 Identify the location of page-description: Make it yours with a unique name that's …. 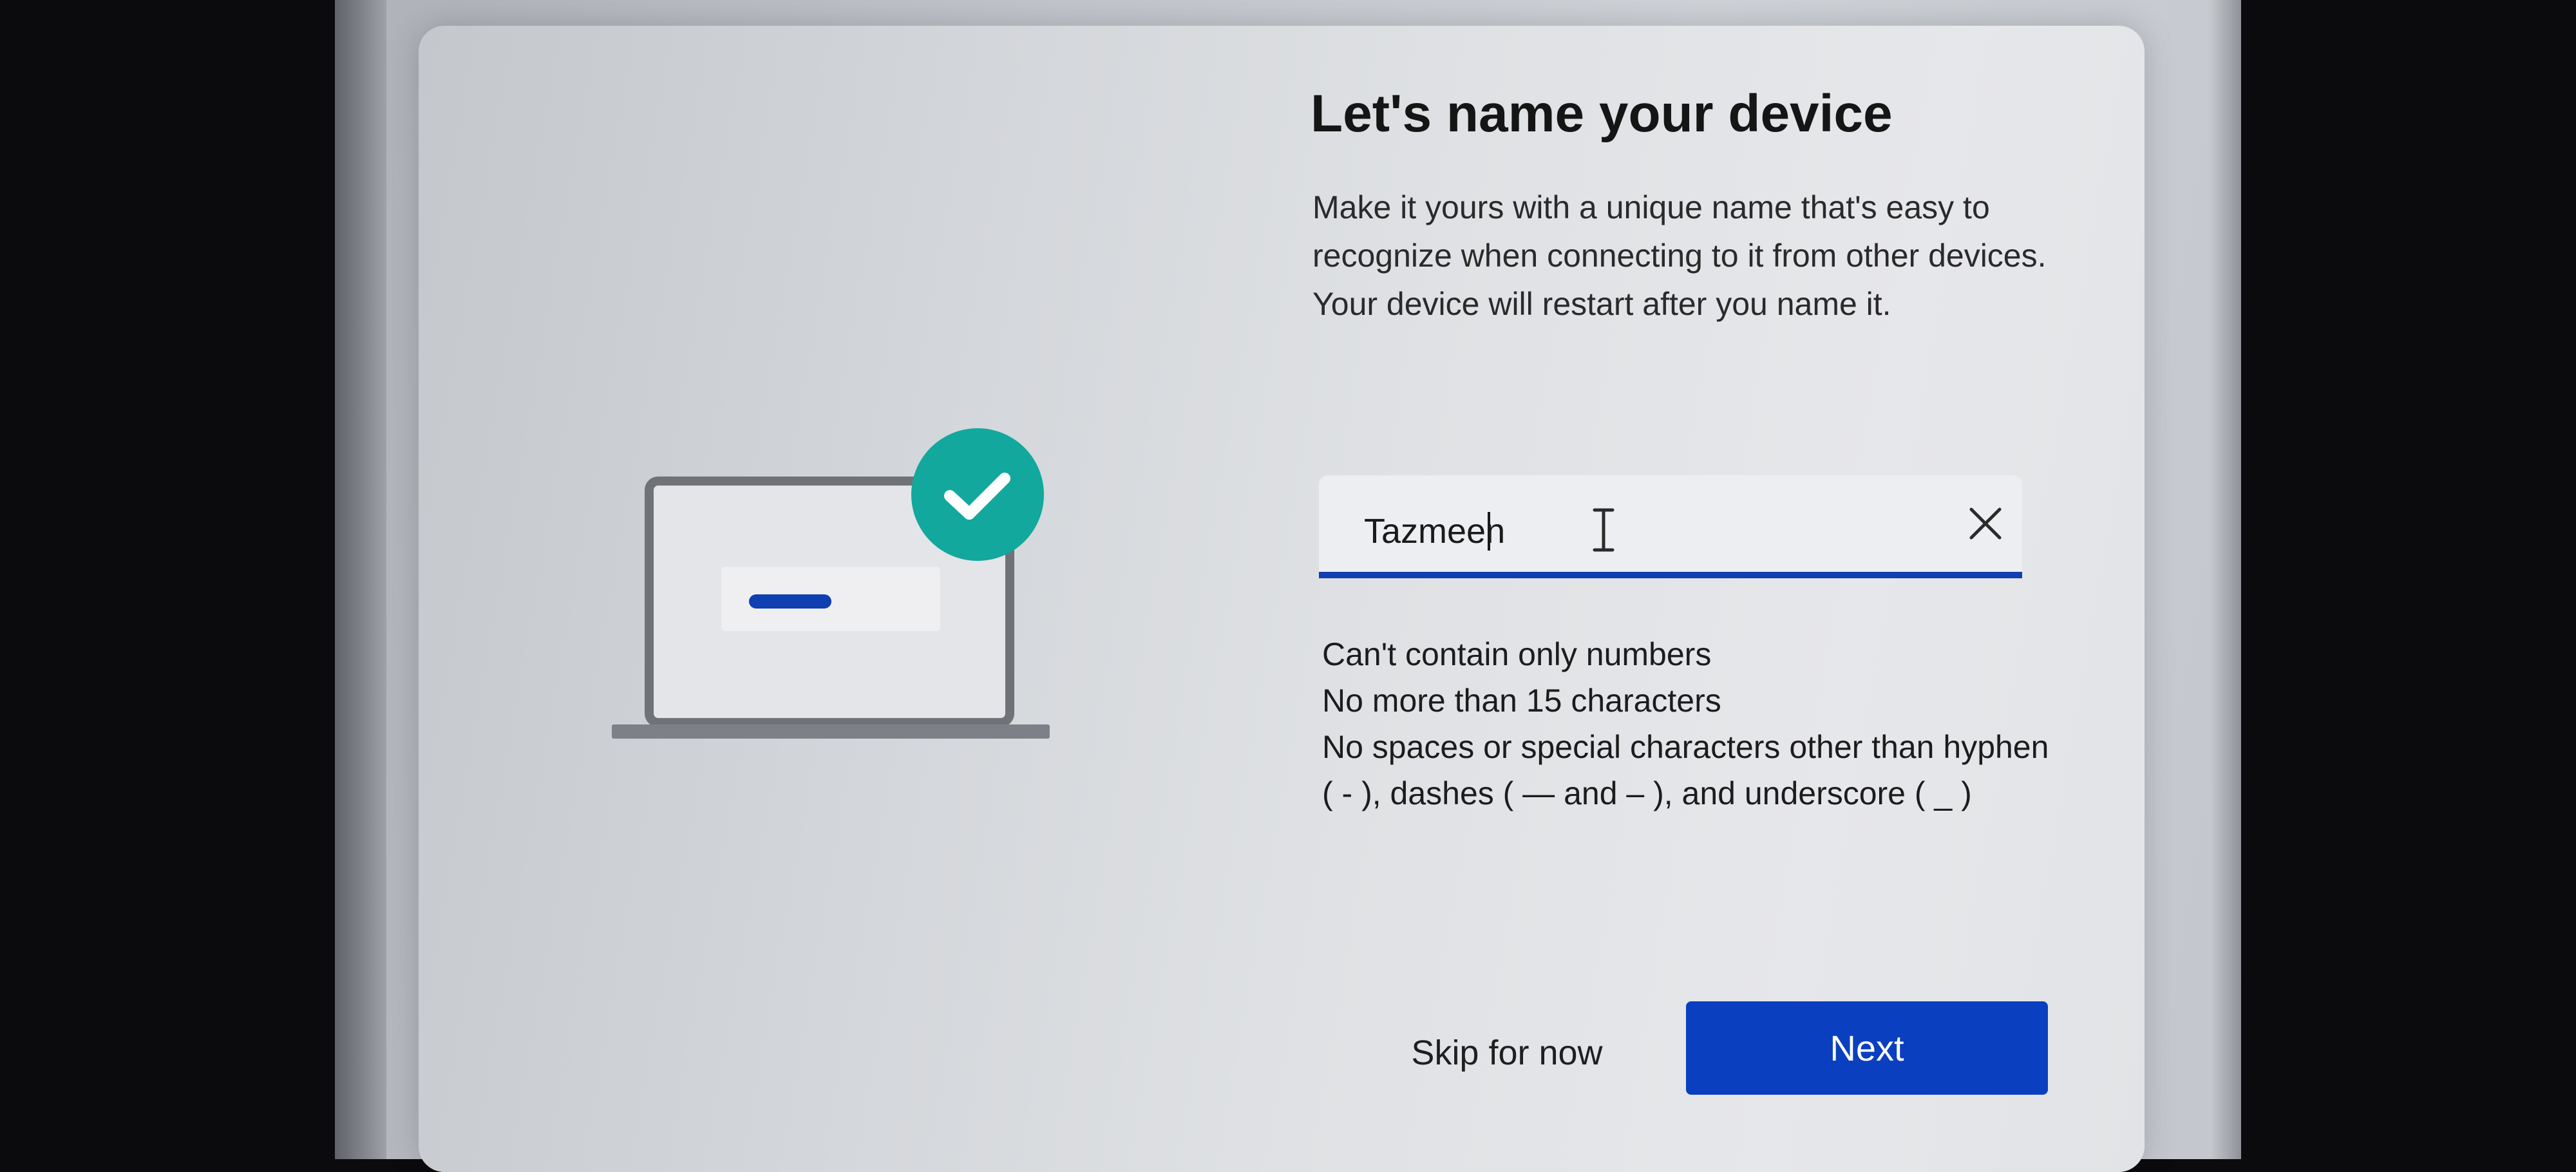
(1679, 256).